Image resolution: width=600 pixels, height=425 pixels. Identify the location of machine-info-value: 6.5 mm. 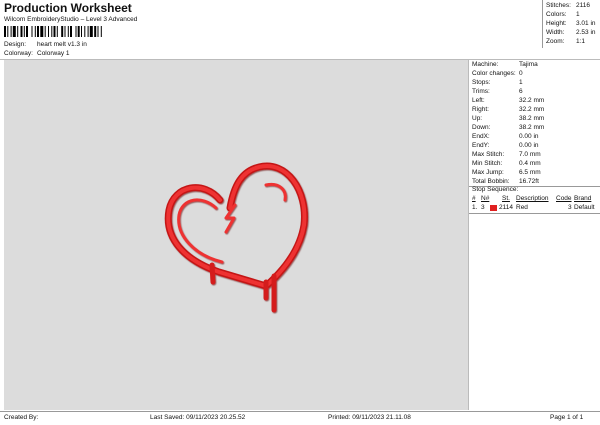
(530, 172).